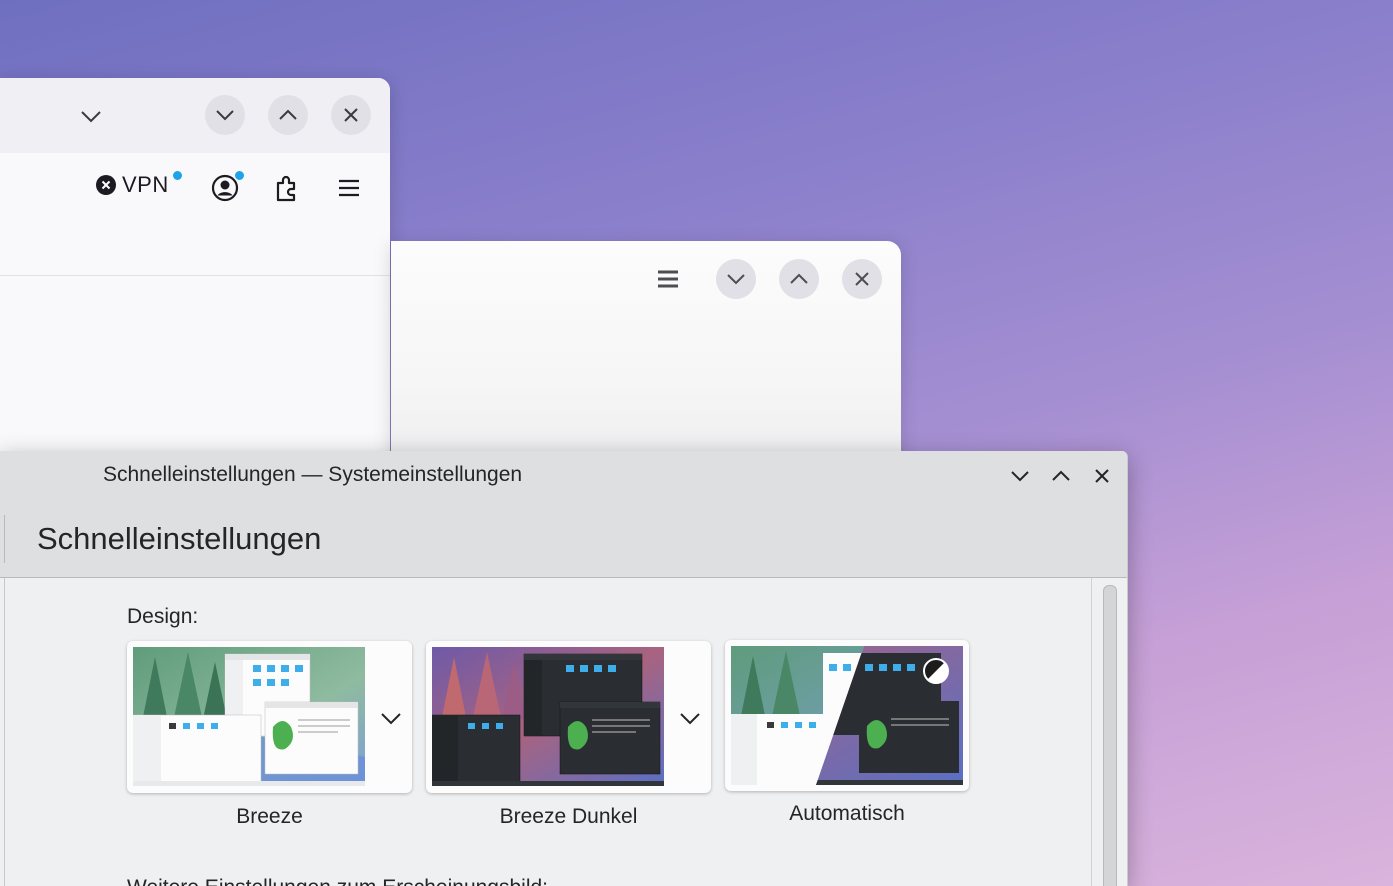 The image size is (1393, 886). I want to click on theme-label-breeze: Breeze, so click(269, 816).